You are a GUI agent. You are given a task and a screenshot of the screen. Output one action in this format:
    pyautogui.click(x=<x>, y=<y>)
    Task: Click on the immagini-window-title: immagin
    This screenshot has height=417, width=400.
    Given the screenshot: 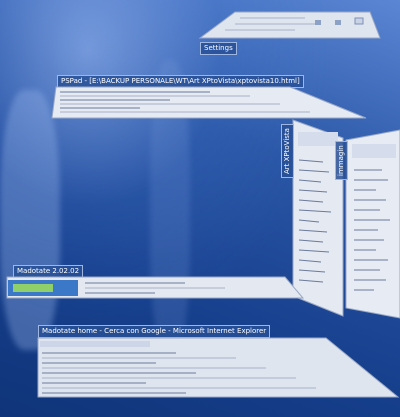 What is the action you would take?
    pyautogui.click(x=341, y=160)
    